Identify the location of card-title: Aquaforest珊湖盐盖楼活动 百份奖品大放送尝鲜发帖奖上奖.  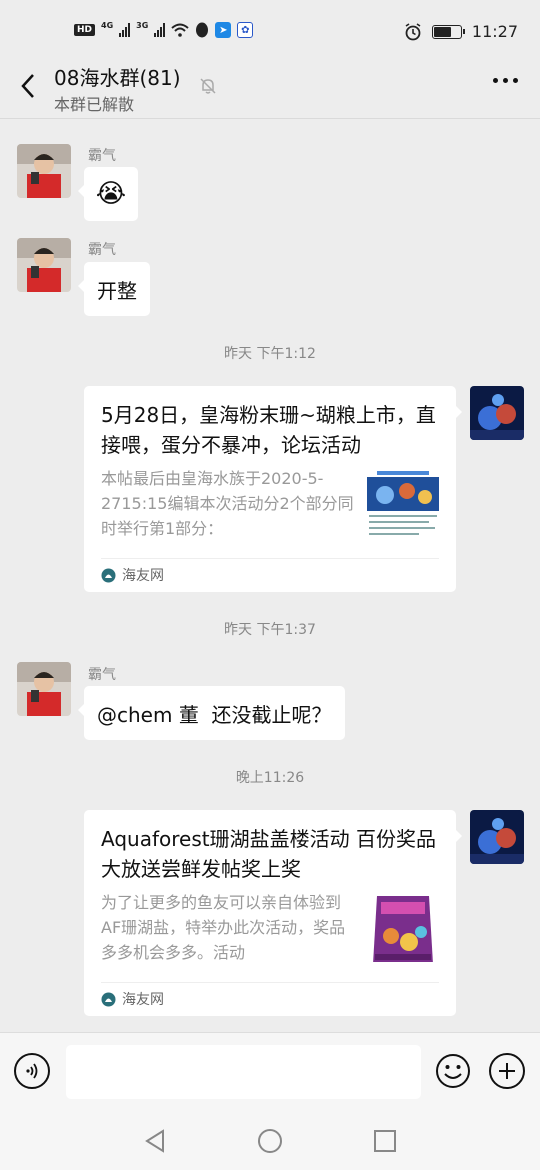
(268, 854).